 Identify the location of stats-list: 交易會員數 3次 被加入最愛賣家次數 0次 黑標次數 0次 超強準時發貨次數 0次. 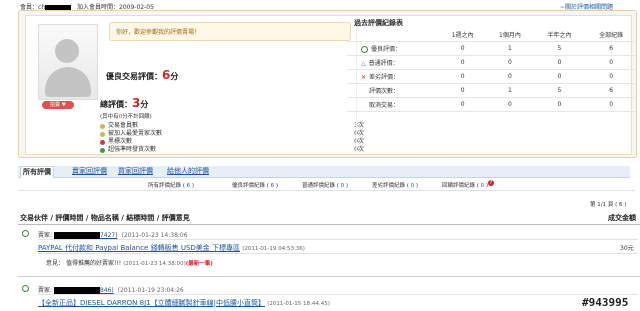
(232, 138).